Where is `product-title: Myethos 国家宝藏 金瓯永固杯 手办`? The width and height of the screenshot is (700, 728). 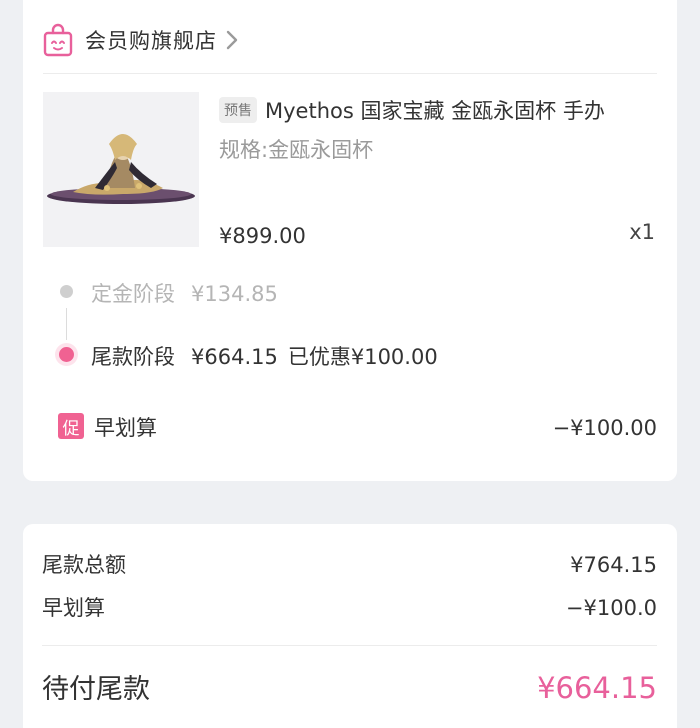 product-title: Myethos 国家宝藏 金瓯永固杯 手办 is located at coordinates (435, 111).